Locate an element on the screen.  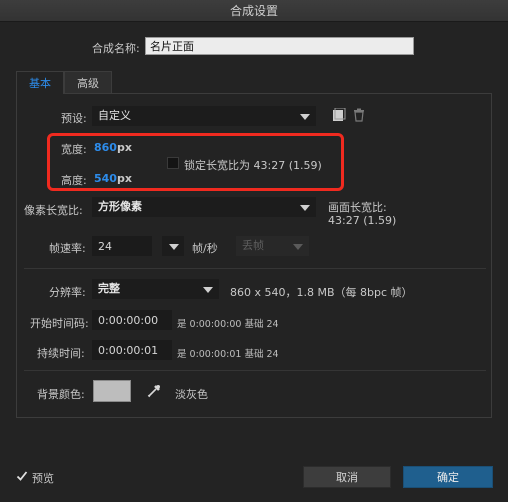
ok-button: 确定 is located at coordinates (448, 477).